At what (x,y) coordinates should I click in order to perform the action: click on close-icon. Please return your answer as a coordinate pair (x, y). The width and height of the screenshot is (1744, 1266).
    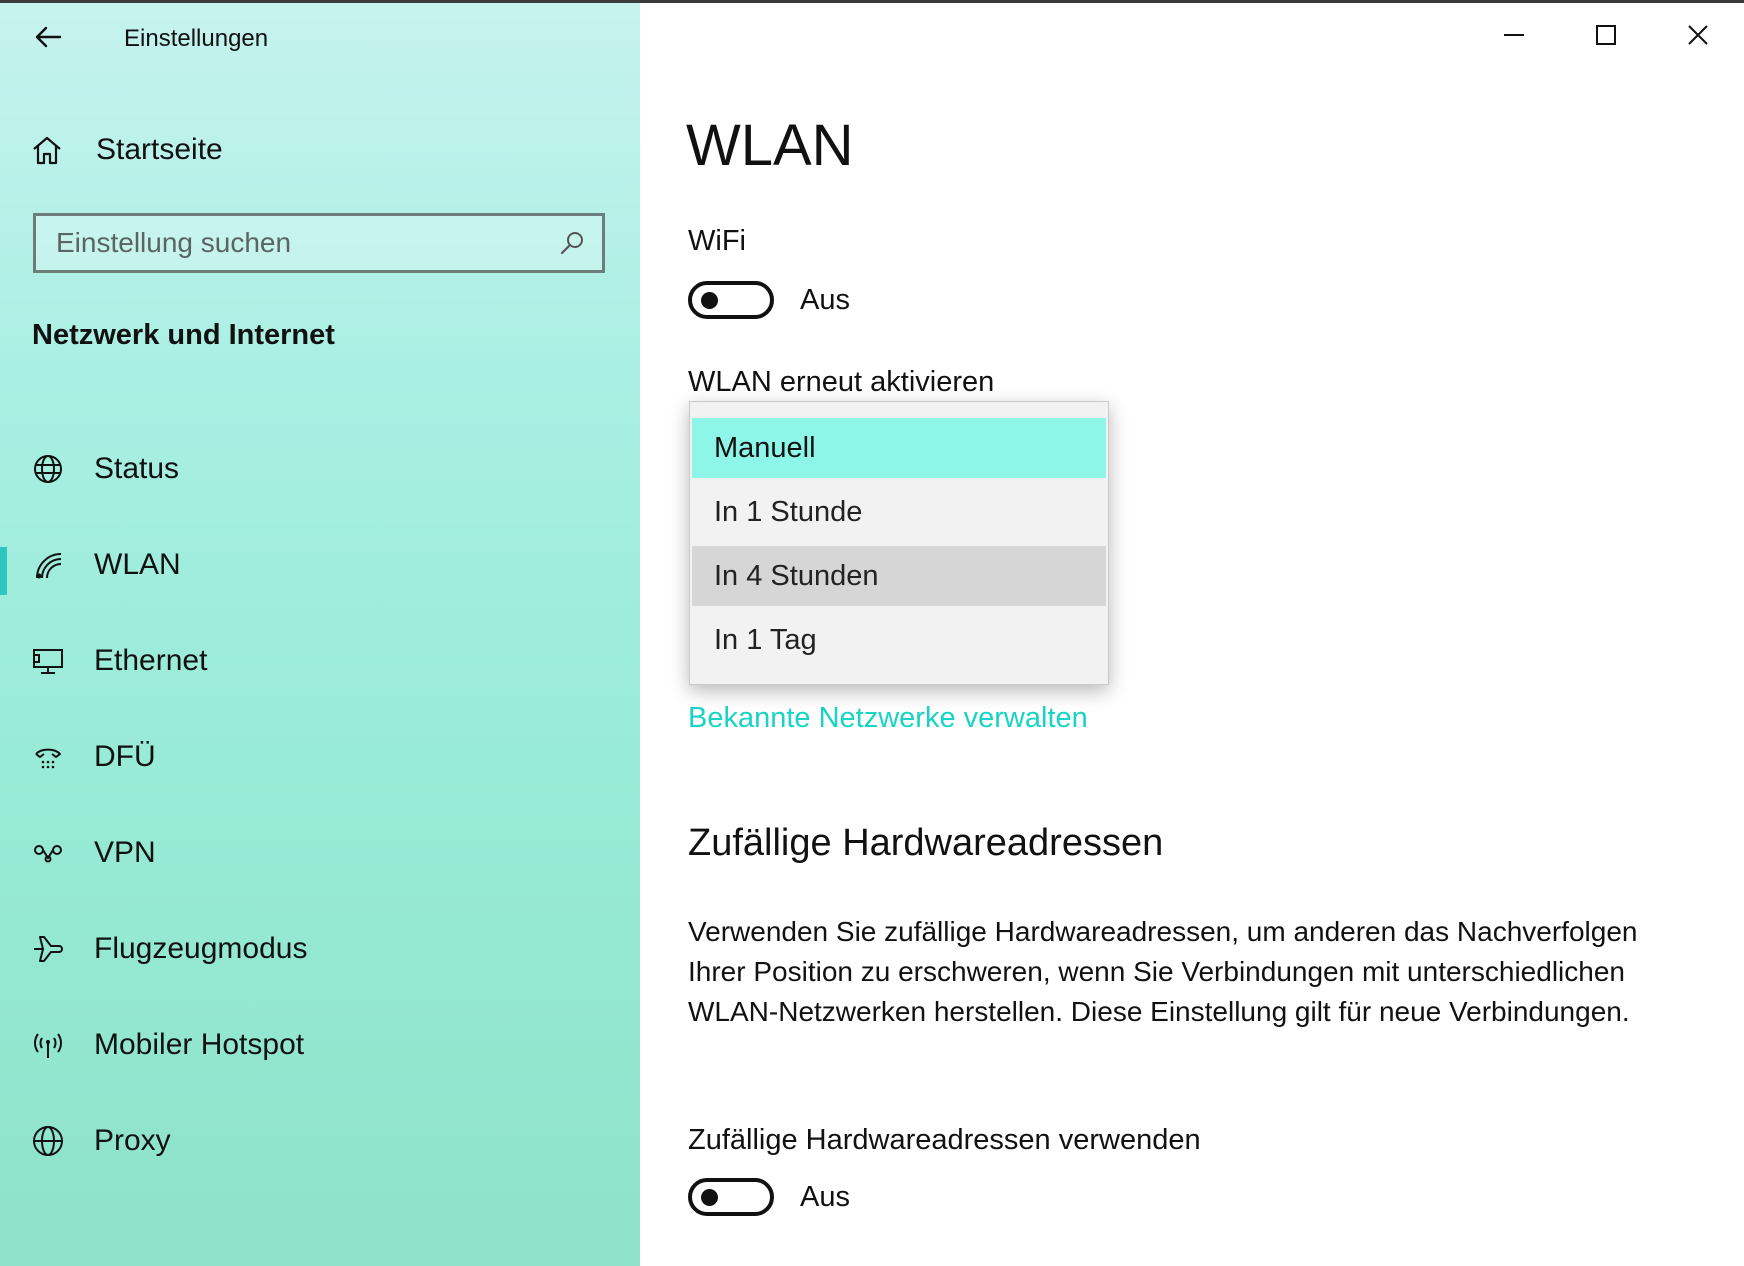
    Looking at the image, I should click on (1698, 35).